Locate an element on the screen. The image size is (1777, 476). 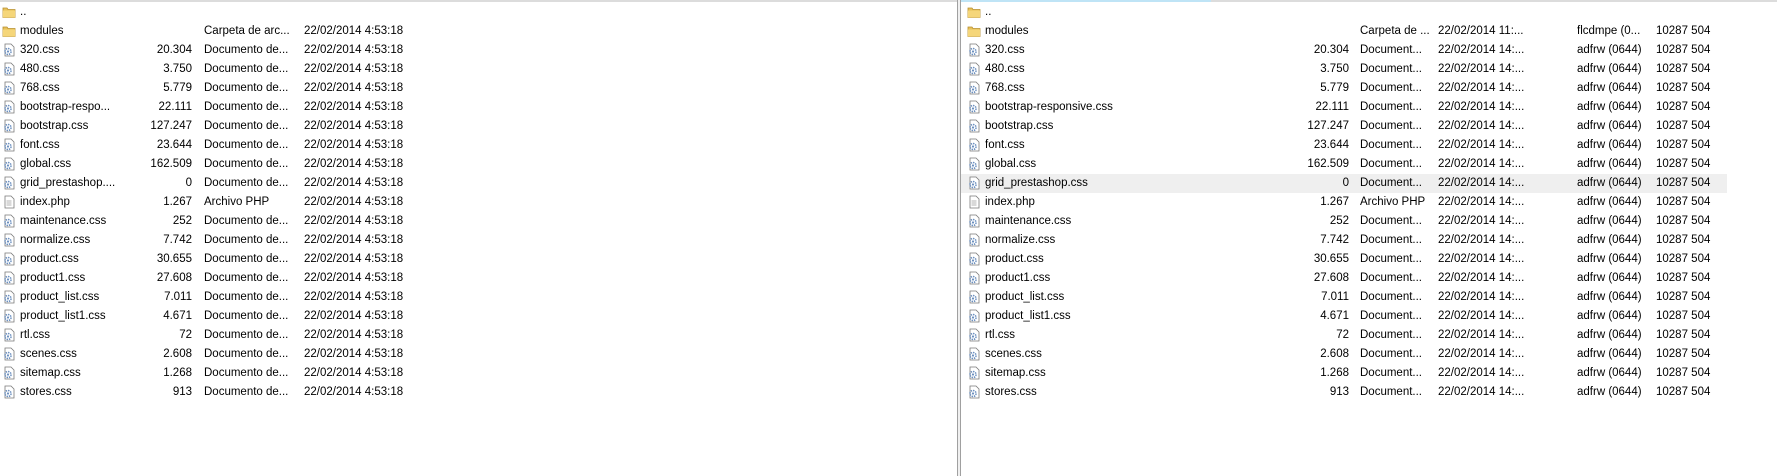
file-size: 7.742 is located at coordinates (1334, 240).